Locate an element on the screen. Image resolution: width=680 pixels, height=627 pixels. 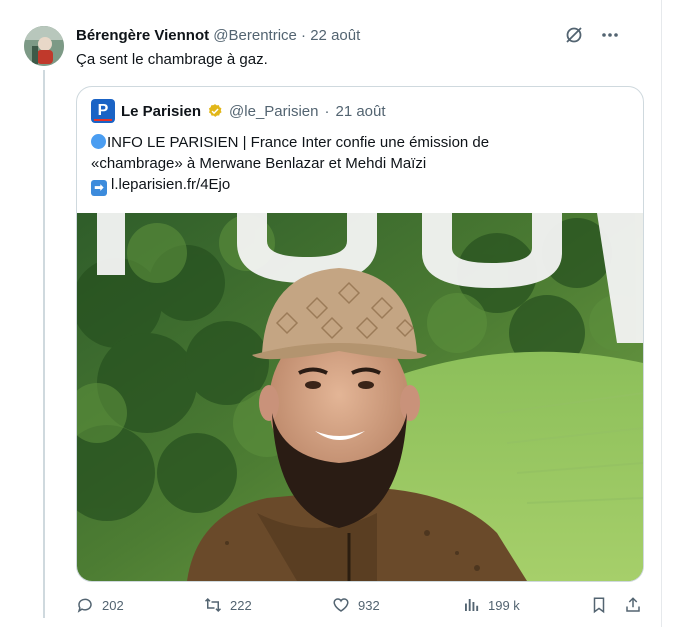
thread-line is located at coordinates (44, 344).